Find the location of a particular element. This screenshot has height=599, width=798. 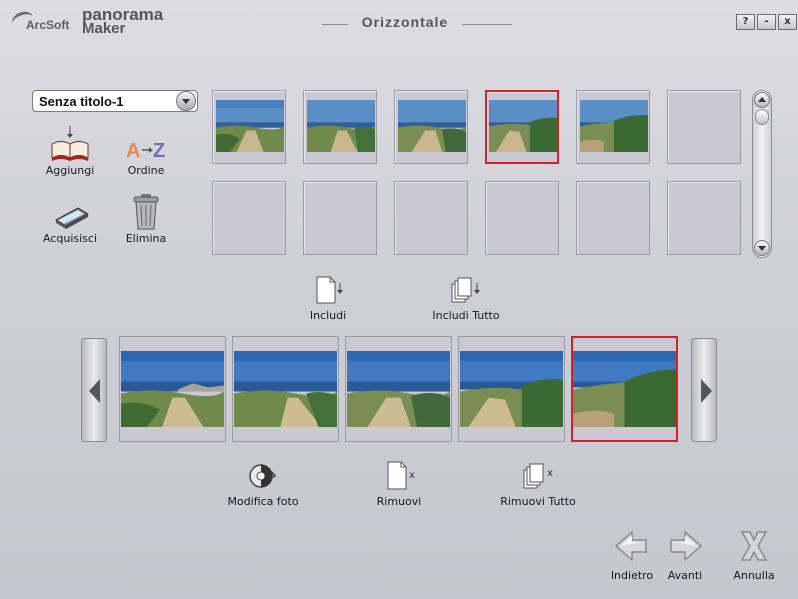

sort-az-icon: A Z is located at coordinates (146, 144).